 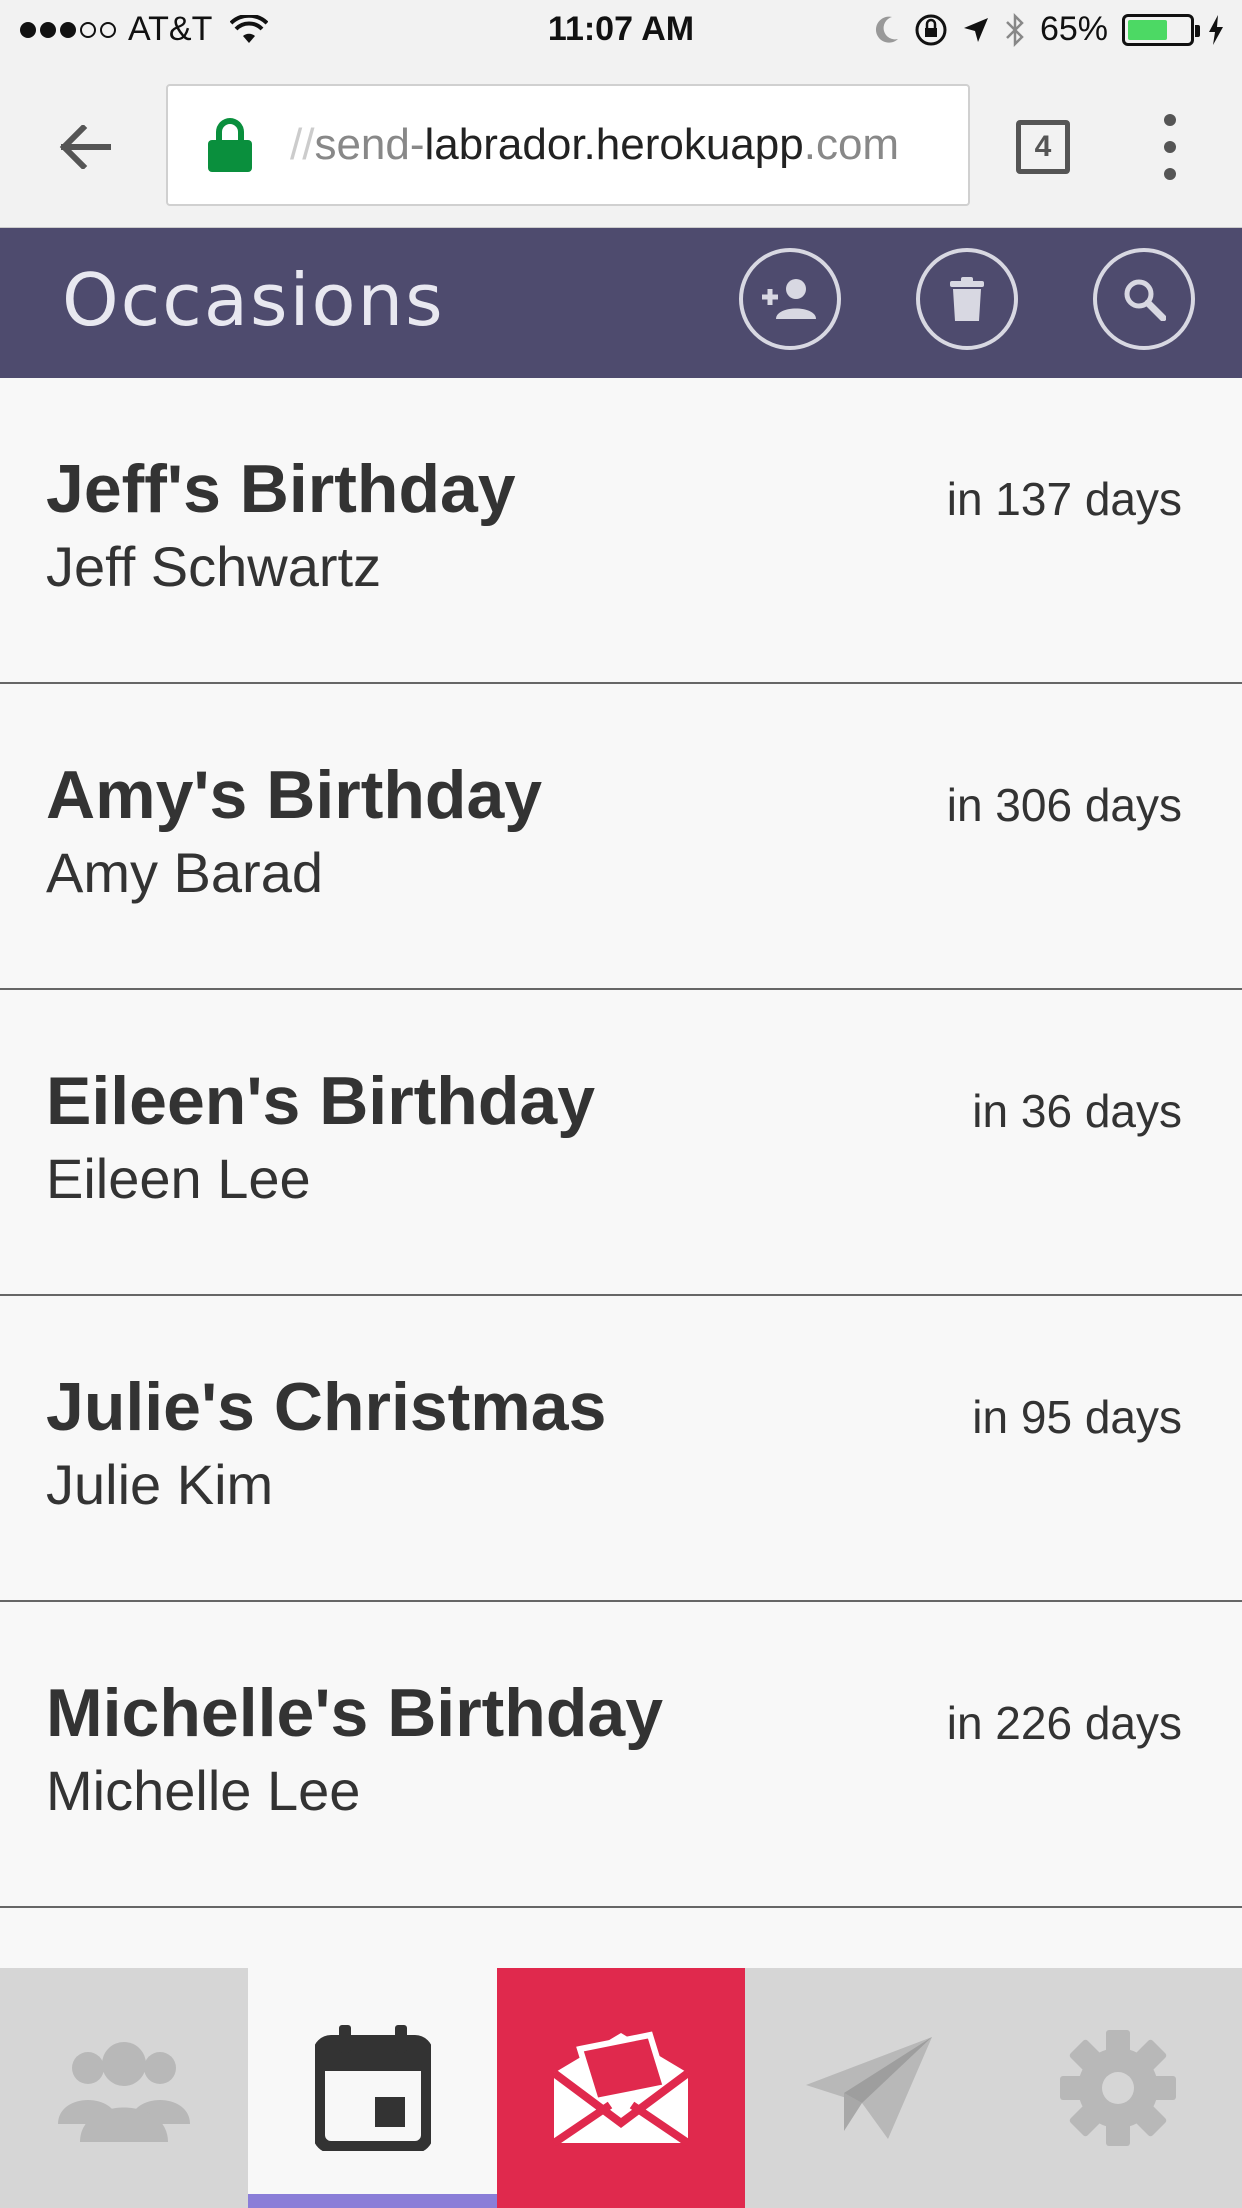 What do you see at coordinates (1216, 29) in the screenshot?
I see `charging-bolt-icon` at bounding box center [1216, 29].